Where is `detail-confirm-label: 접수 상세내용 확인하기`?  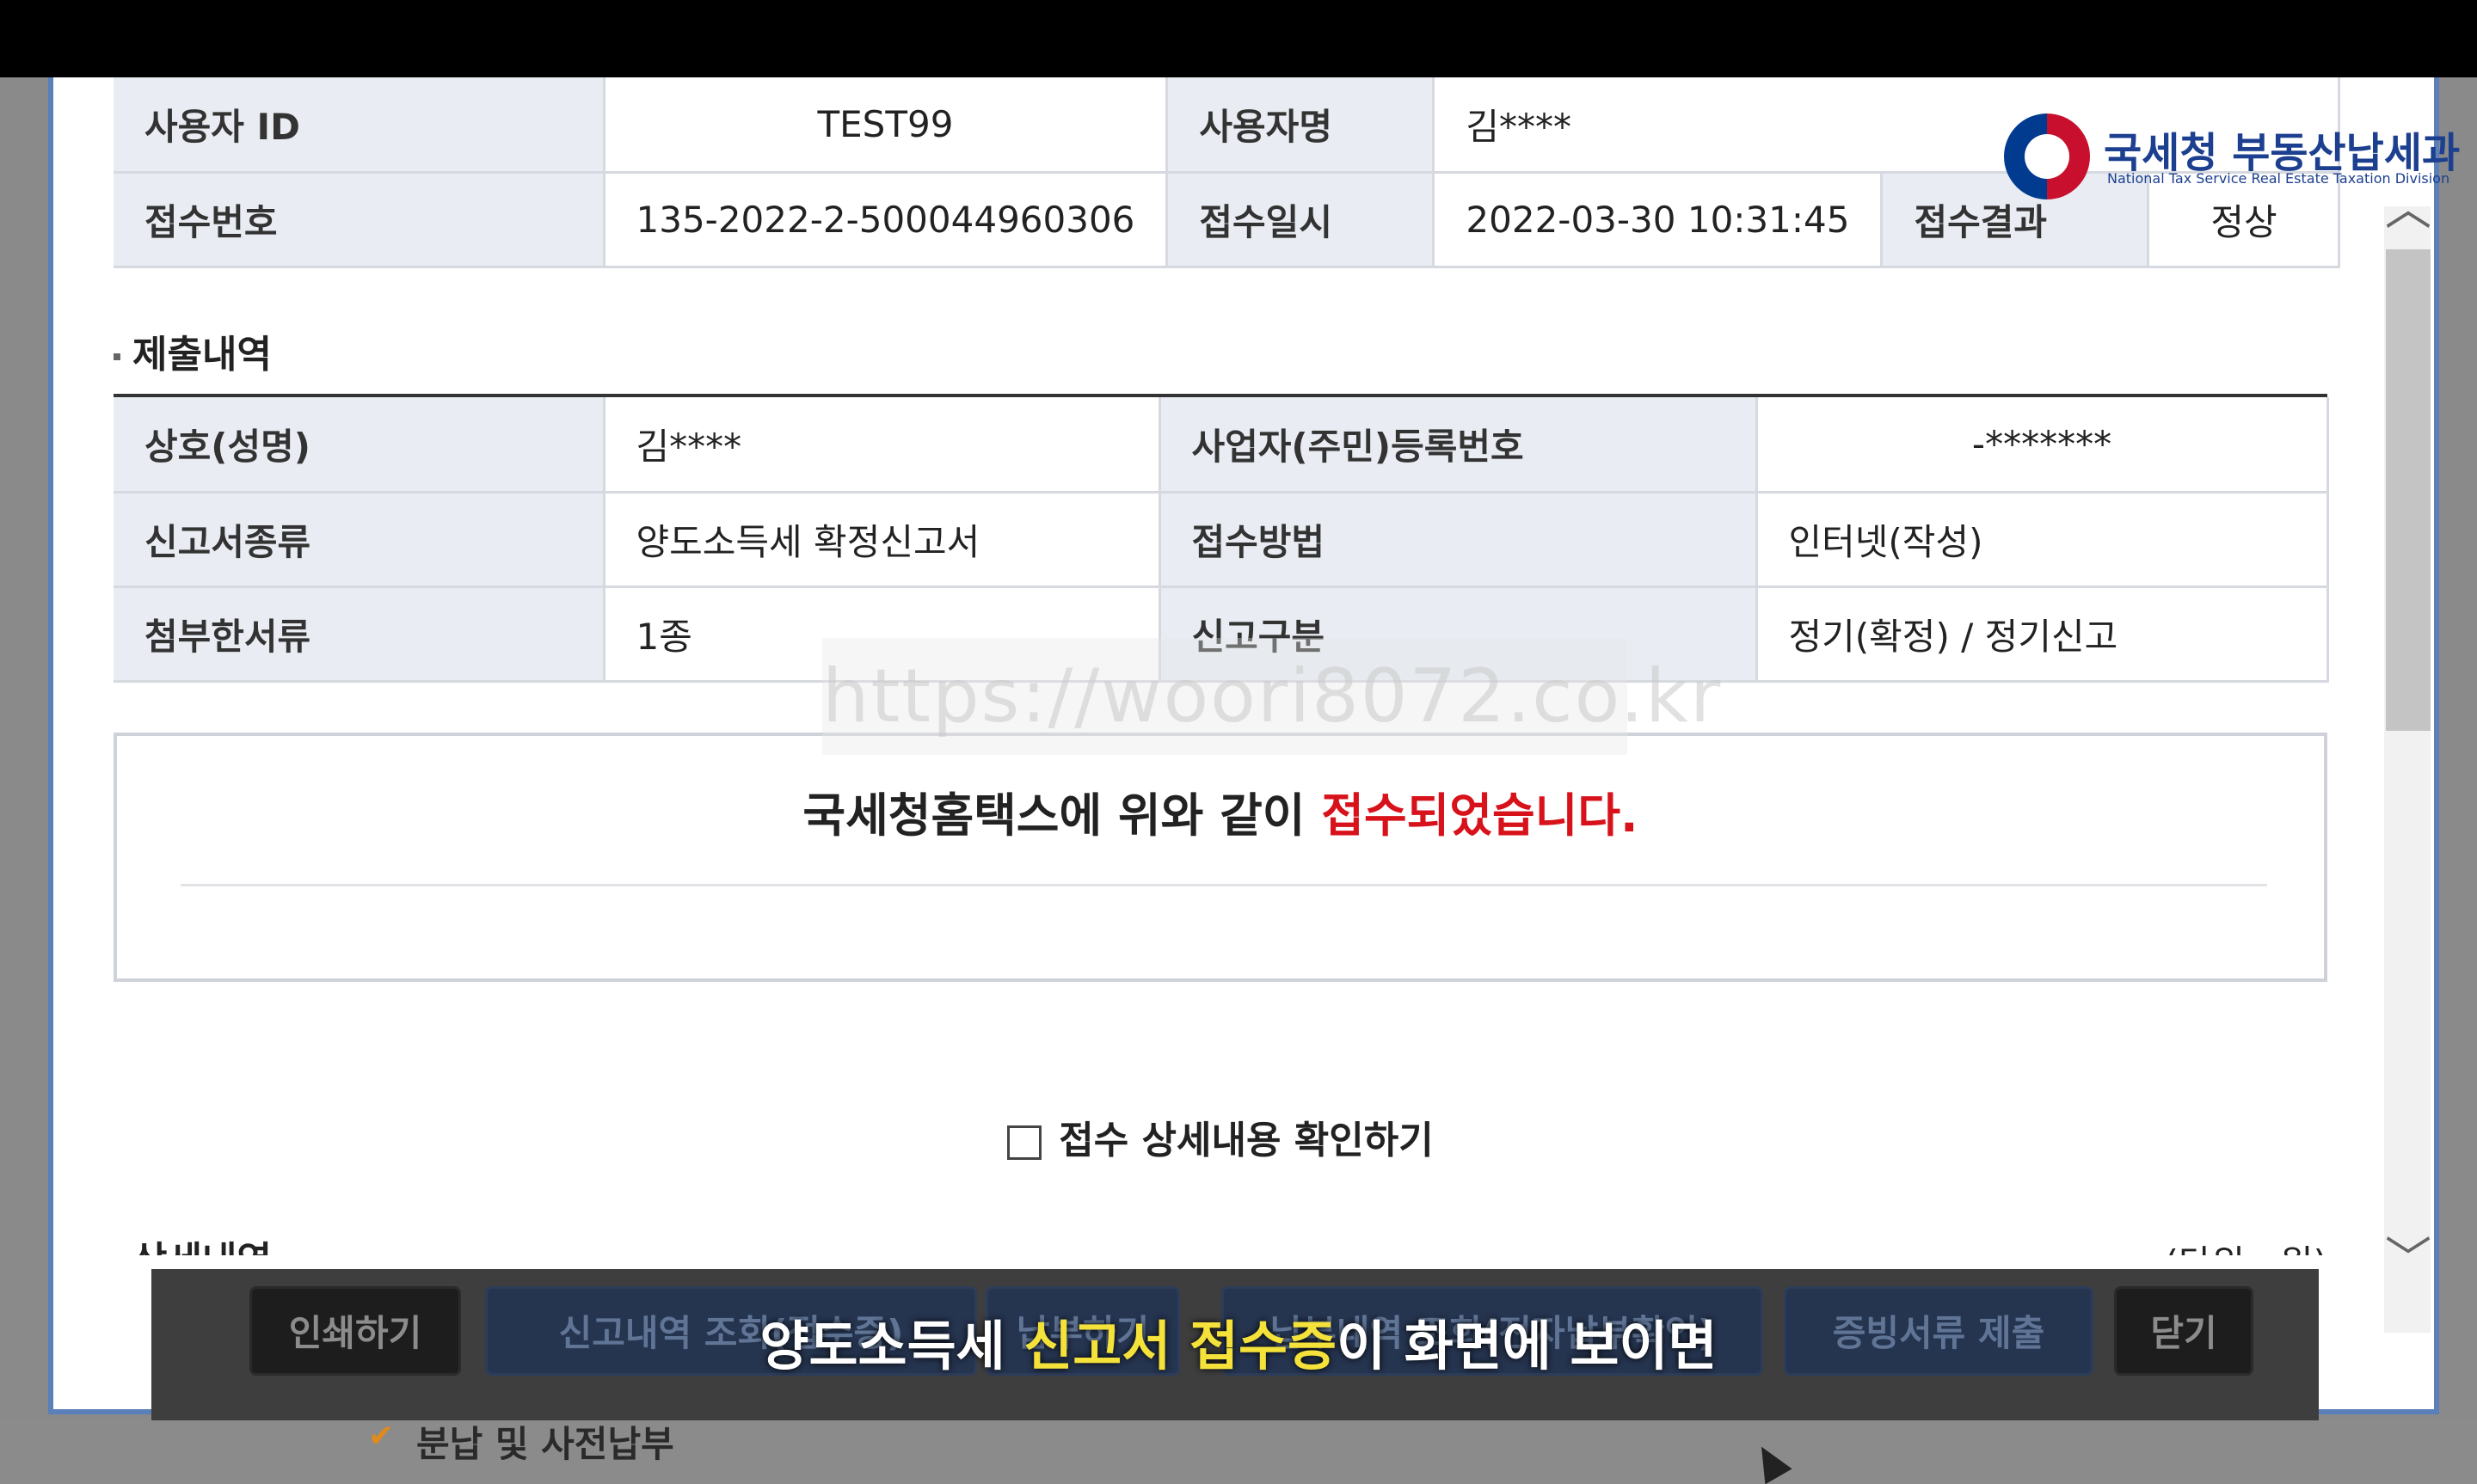
detail-confirm-label: 접수 상세내용 확인하기 is located at coordinates (1246, 1140).